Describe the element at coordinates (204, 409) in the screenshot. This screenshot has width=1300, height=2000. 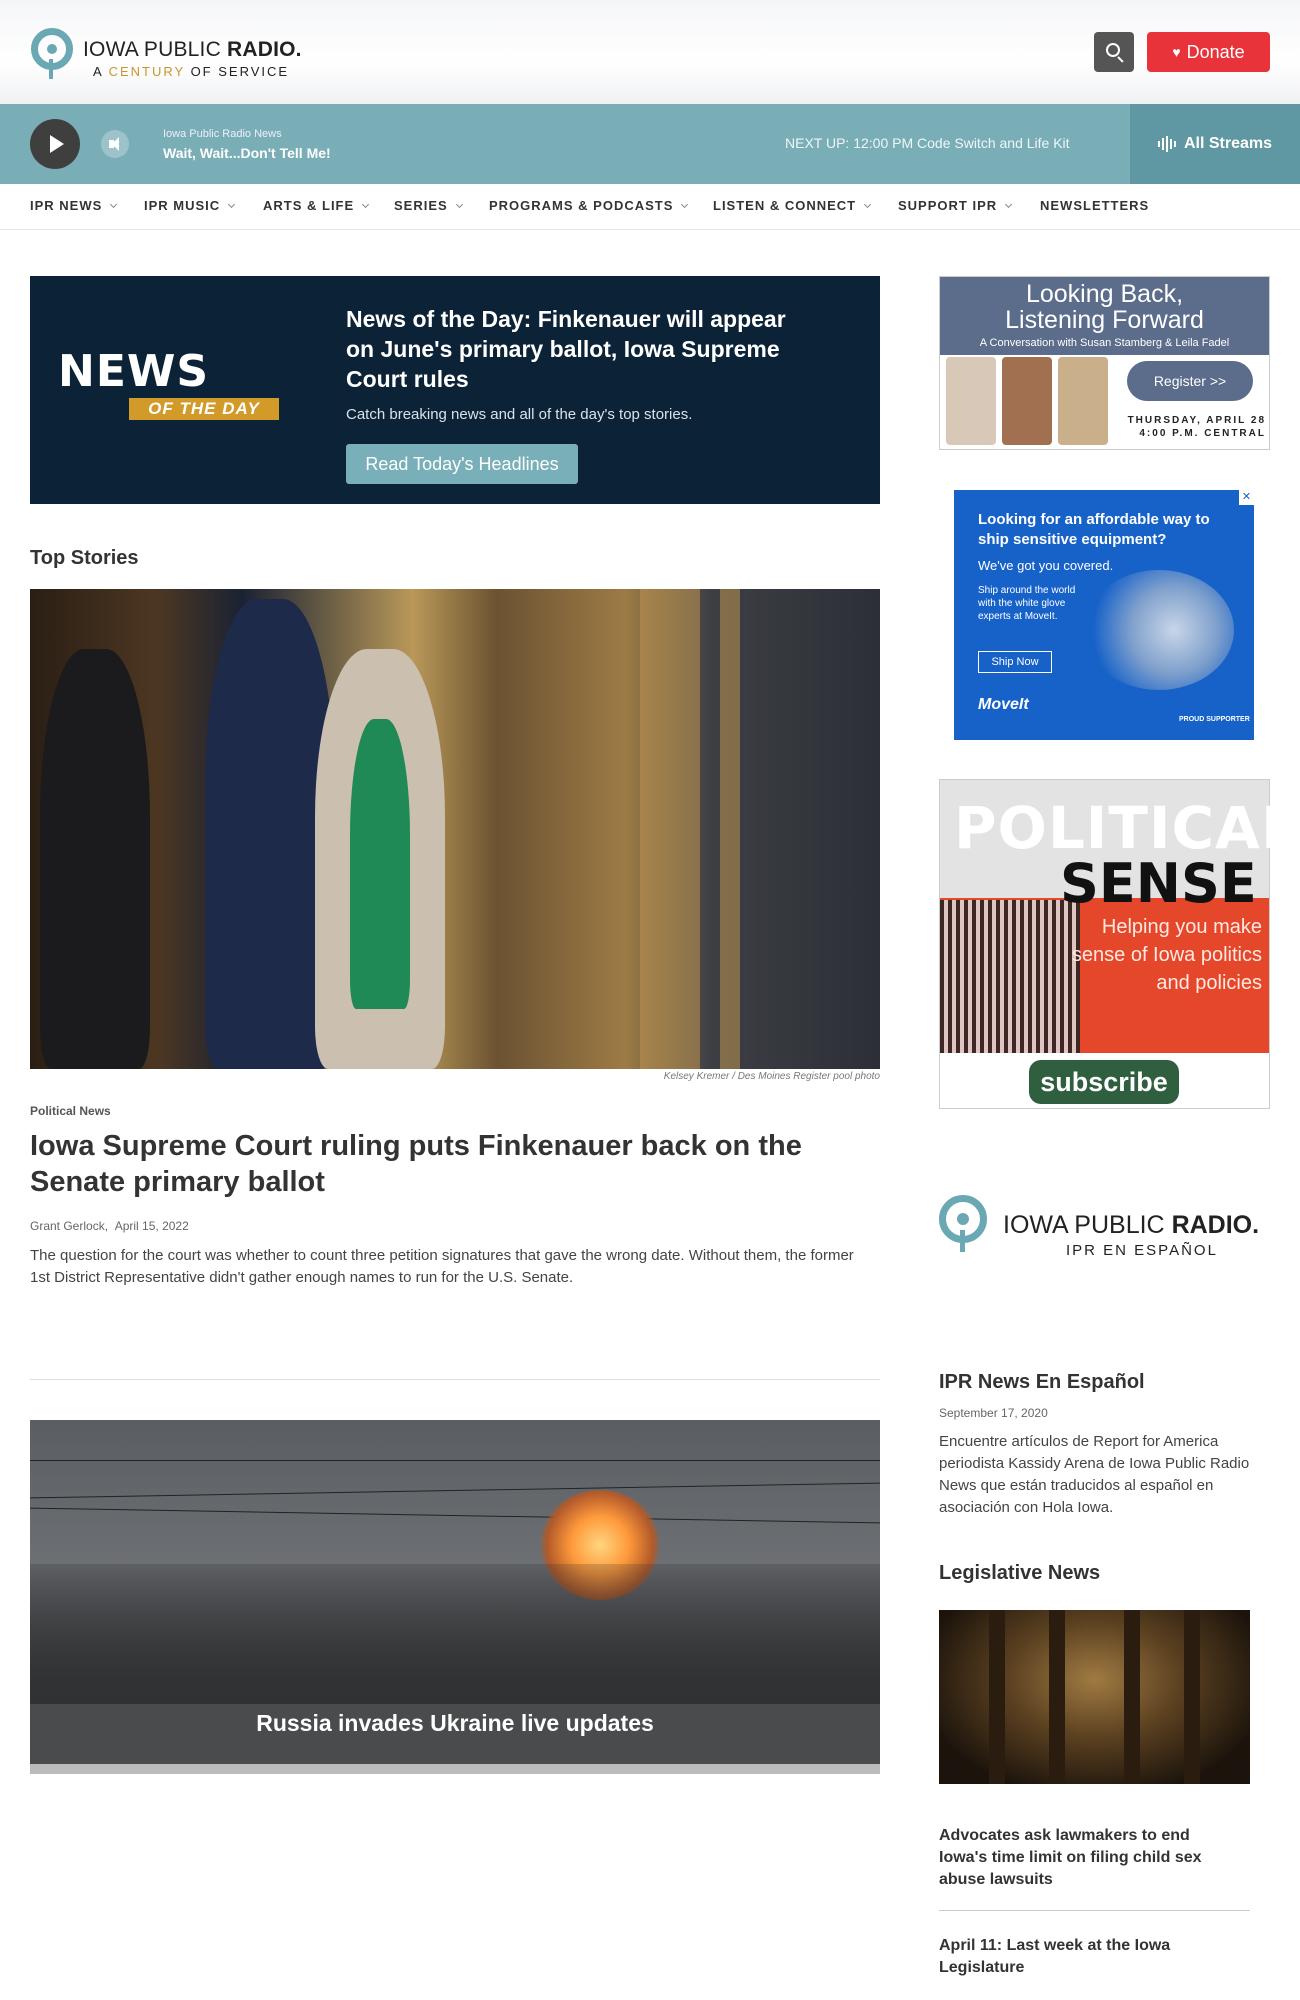
I see `notd-logo-of-the-day: OF THE DAY` at that location.